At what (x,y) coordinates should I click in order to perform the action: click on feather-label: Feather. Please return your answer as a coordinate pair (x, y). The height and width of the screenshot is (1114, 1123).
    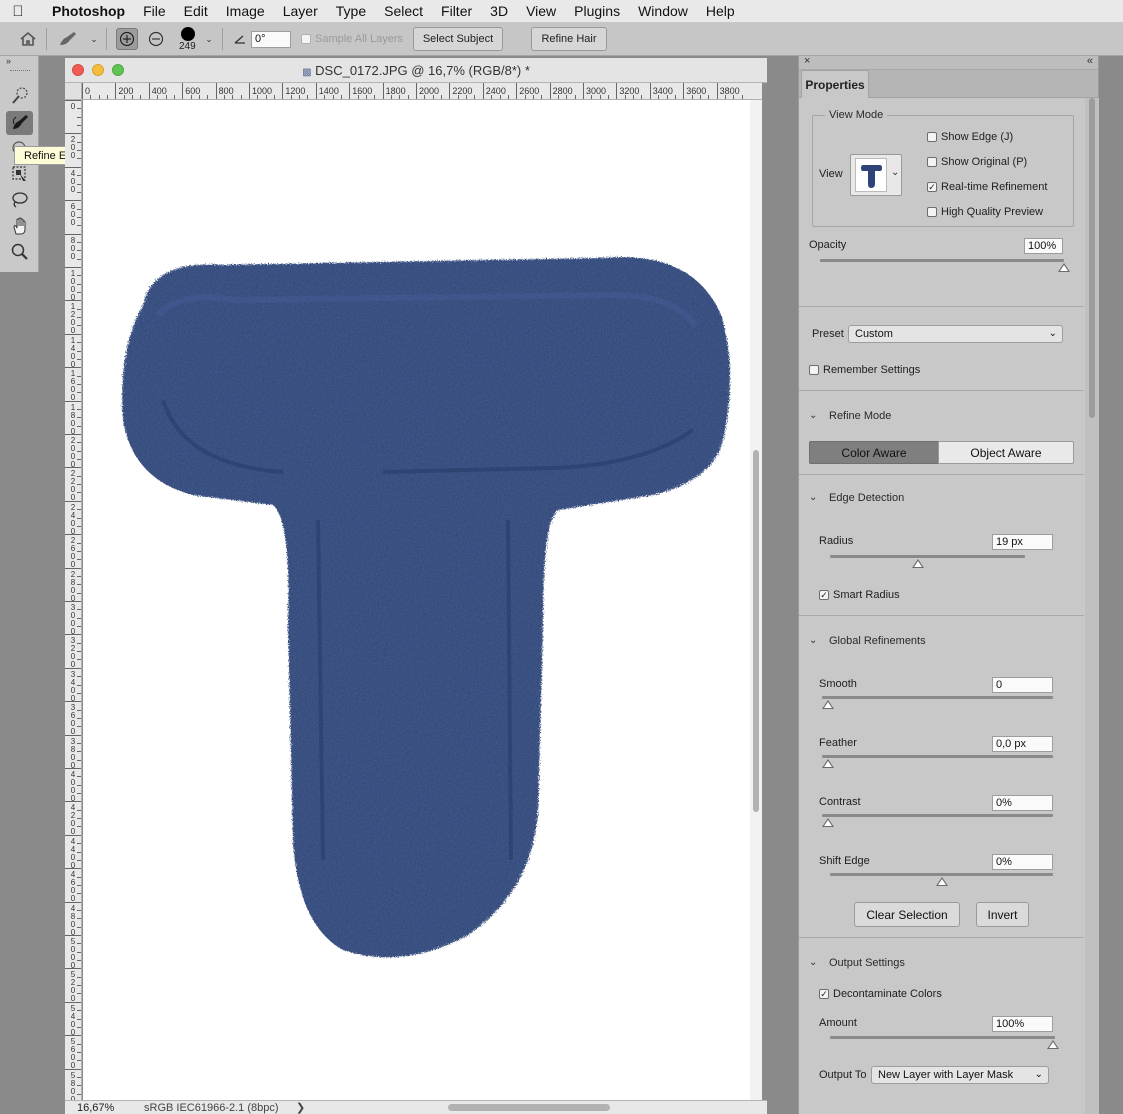
    Looking at the image, I should click on (838, 743).